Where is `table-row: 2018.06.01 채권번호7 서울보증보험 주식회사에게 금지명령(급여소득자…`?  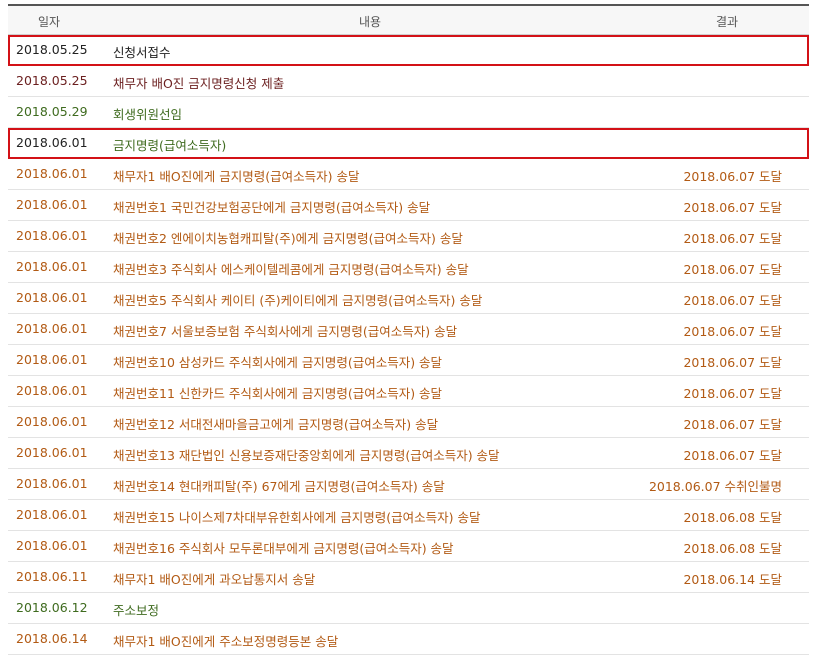 table-row: 2018.06.01 채권번호7 서울보증보험 주식회사에게 금지명령(급여소득자… is located at coordinates (408, 329).